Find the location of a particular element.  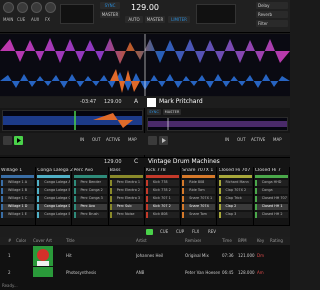

remix-cell: Perc Bender is located at coordinates (90, 183).